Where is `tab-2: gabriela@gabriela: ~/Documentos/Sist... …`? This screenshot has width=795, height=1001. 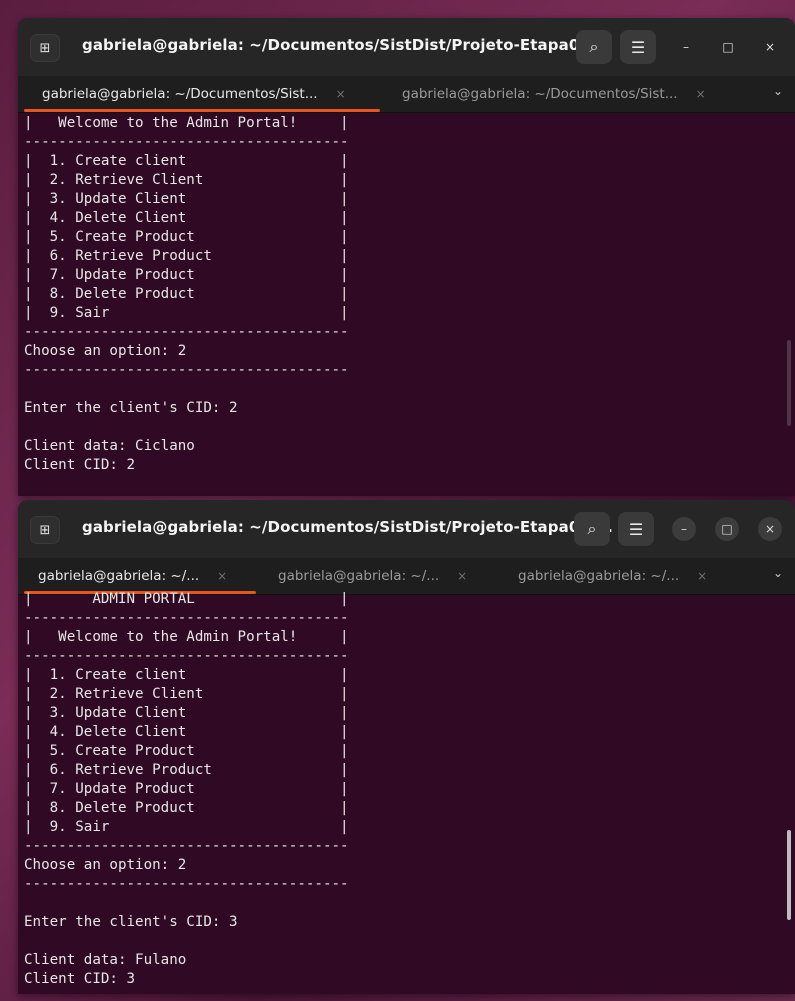 tab-2: gabriela@gabriela: ~/Documentos/Sist... … is located at coordinates (566, 94).